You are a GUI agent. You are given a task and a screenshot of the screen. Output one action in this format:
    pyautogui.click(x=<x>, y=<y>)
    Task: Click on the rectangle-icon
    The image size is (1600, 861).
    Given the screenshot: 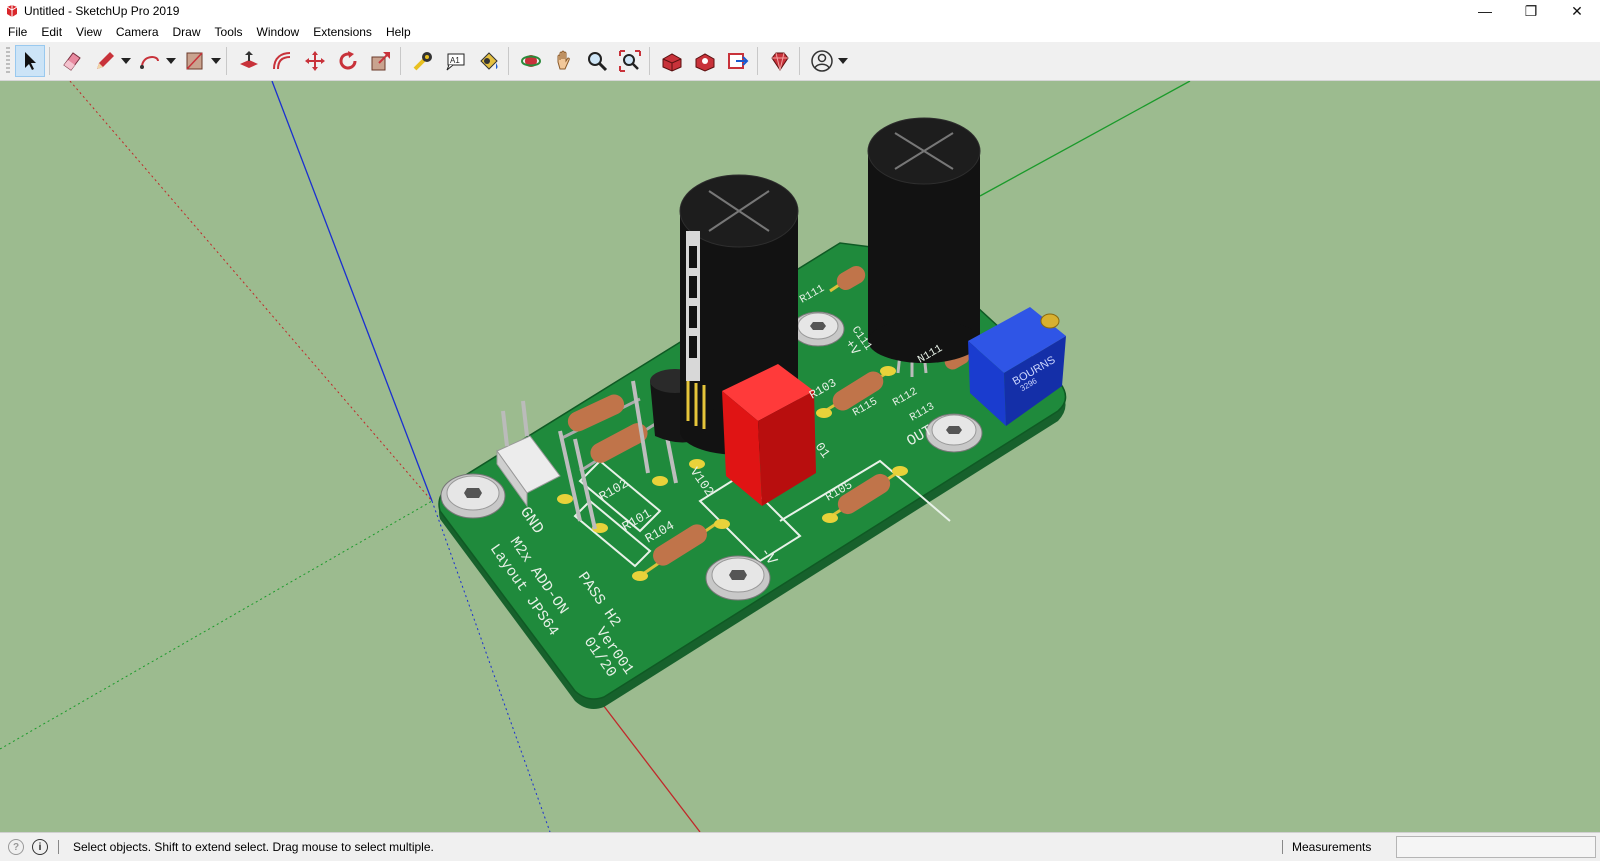 What is the action you would take?
    pyautogui.click(x=194, y=61)
    